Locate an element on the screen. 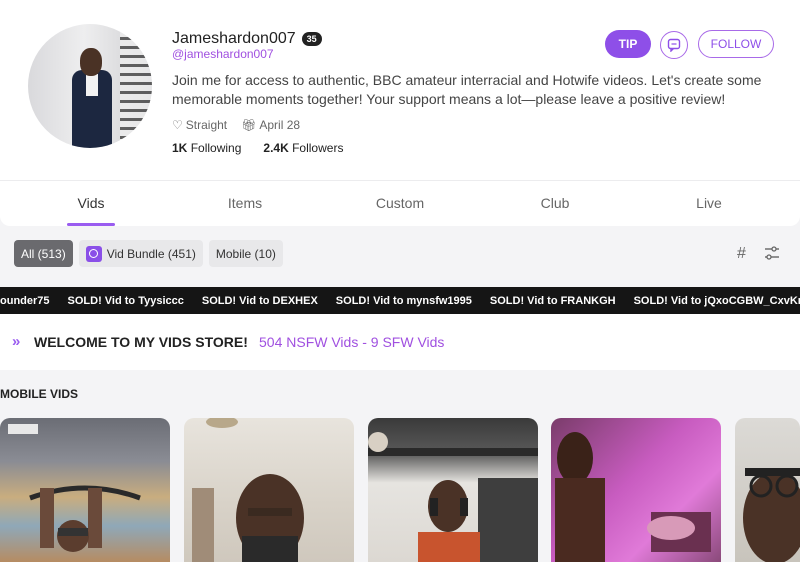 The height and width of the screenshot is (562, 800). ticker-item: SOLD! Vid to jQxoCGBW_CxvKrA is located at coordinates (716, 300).